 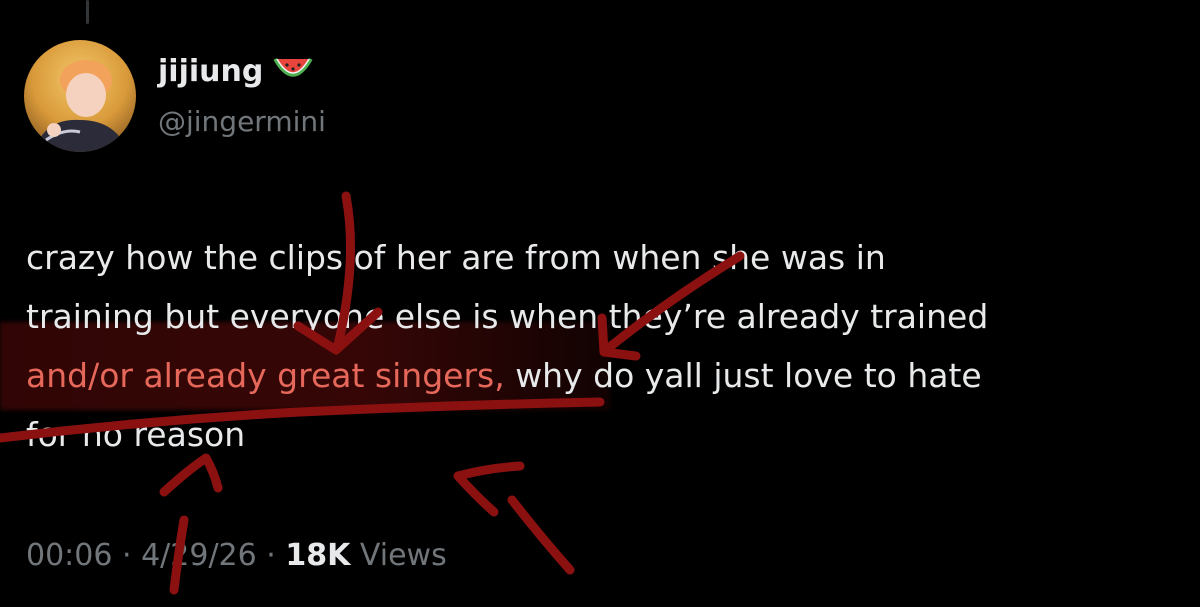 What do you see at coordinates (398, 555) in the screenshot?
I see `views-label: Views` at bounding box center [398, 555].